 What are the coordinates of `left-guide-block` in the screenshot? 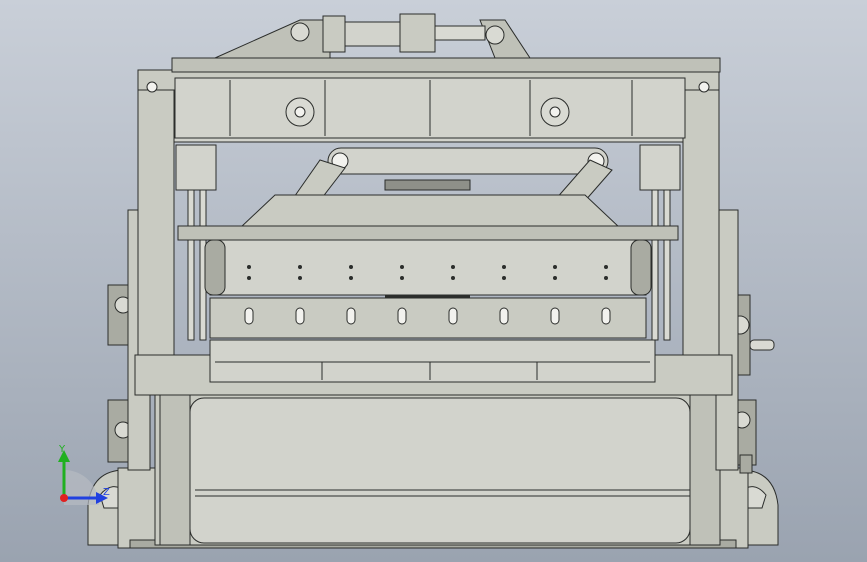 It's located at (196, 167).